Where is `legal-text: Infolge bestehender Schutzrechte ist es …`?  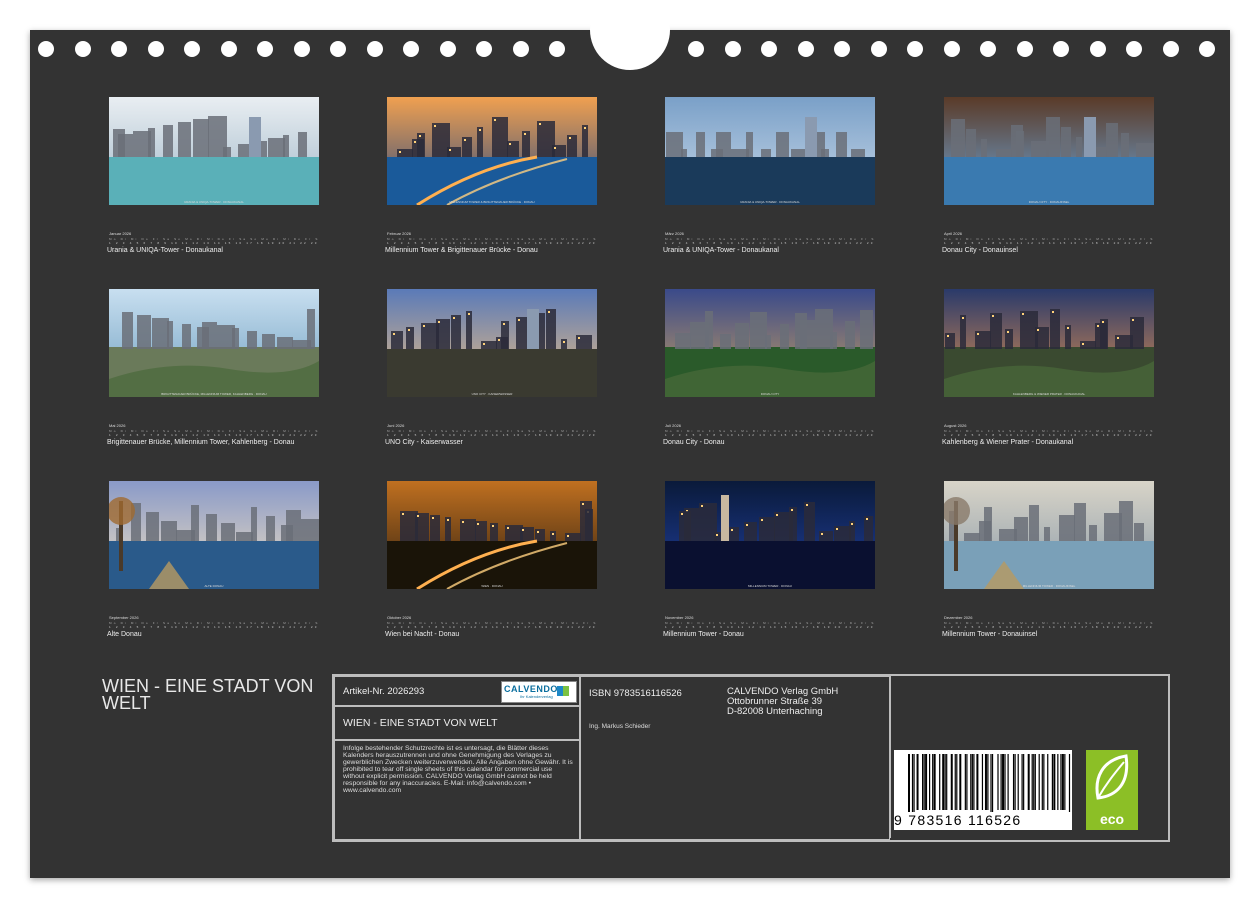
legal-text: Infolge bestehender Schutzrechte ist es … is located at coordinates (458, 769).